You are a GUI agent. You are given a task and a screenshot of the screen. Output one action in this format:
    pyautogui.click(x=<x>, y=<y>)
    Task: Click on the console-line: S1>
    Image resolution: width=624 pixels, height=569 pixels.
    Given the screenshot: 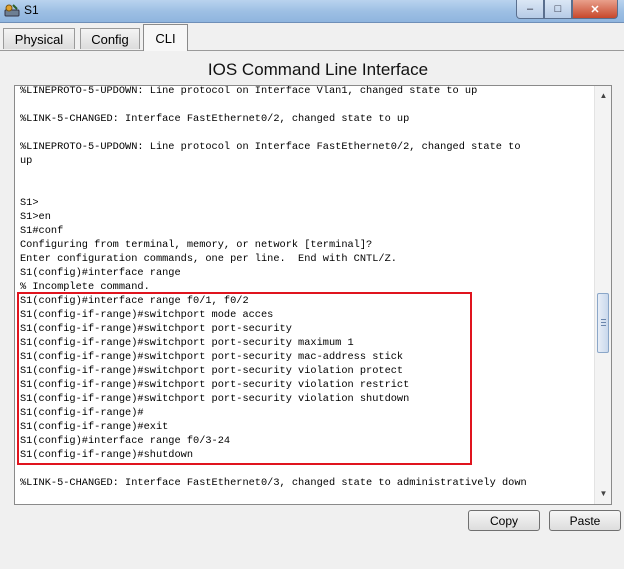 What is the action you would take?
    pyautogui.click(x=29, y=203)
    